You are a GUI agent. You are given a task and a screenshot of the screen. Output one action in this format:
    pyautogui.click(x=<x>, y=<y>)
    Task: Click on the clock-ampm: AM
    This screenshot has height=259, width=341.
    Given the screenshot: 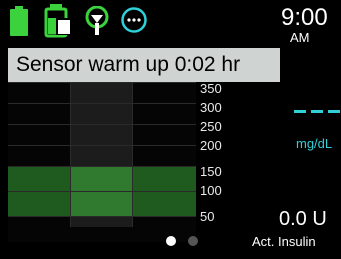 What is the action you would take?
    pyautogui.click(x=300, y=37)
    